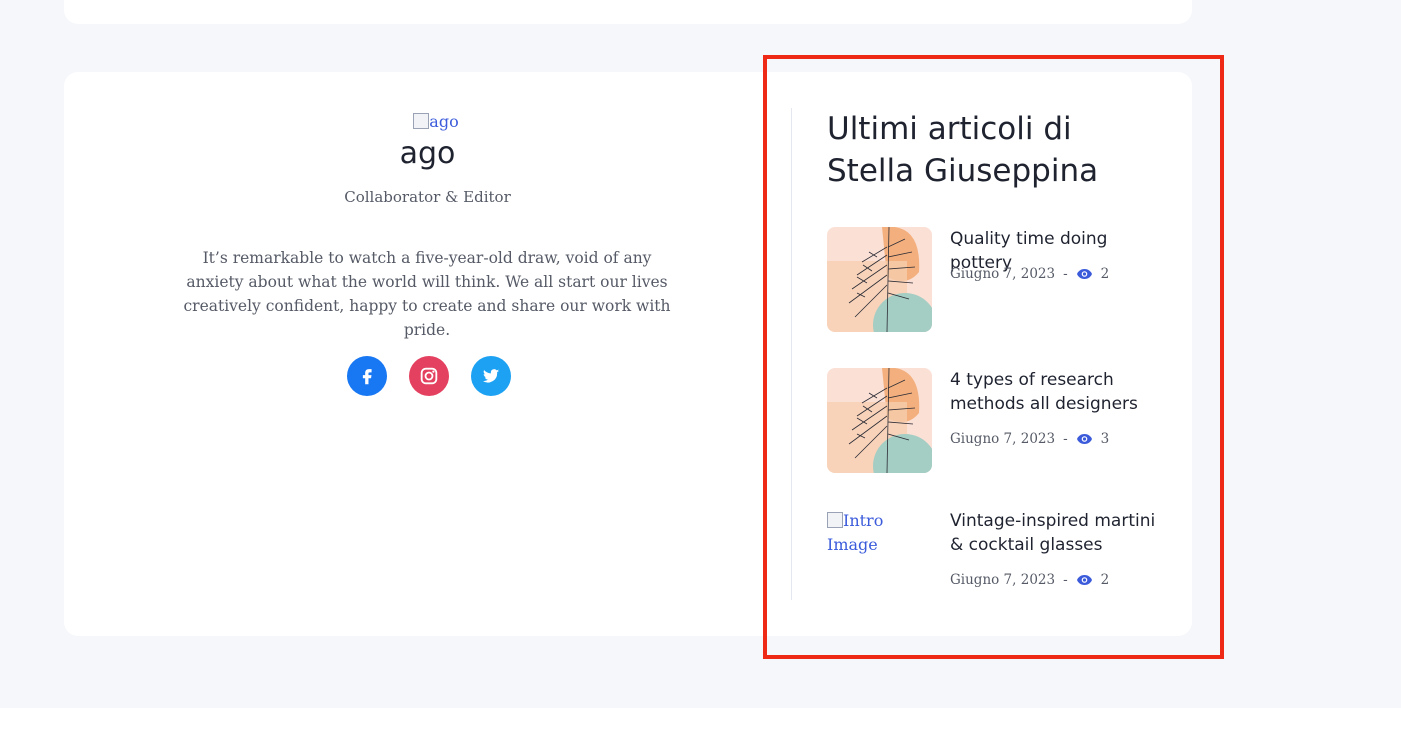 The image size is (1401, 748). What do you see at coordinates (963, 150) in the screenshot?
I see `latest-articles-title: Ultimi articoli di Stella Giuseppina` at bounding box center [963, 150].